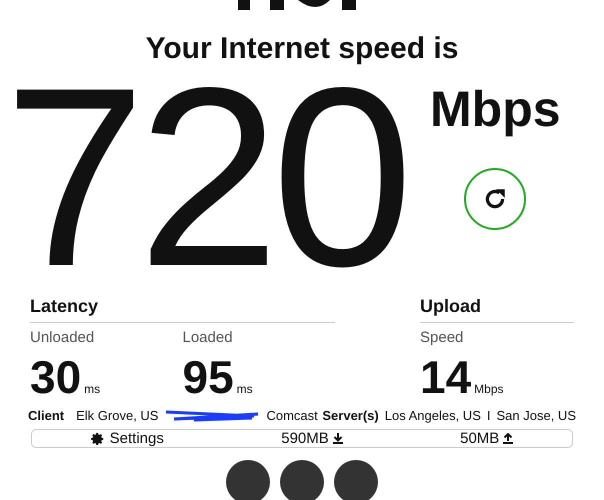 The height and width of the screenshot is (500, 604). What do you see at coordinates (488, 415) in the screenshot?
I see `separator: I` at bounding box center [488, 415].